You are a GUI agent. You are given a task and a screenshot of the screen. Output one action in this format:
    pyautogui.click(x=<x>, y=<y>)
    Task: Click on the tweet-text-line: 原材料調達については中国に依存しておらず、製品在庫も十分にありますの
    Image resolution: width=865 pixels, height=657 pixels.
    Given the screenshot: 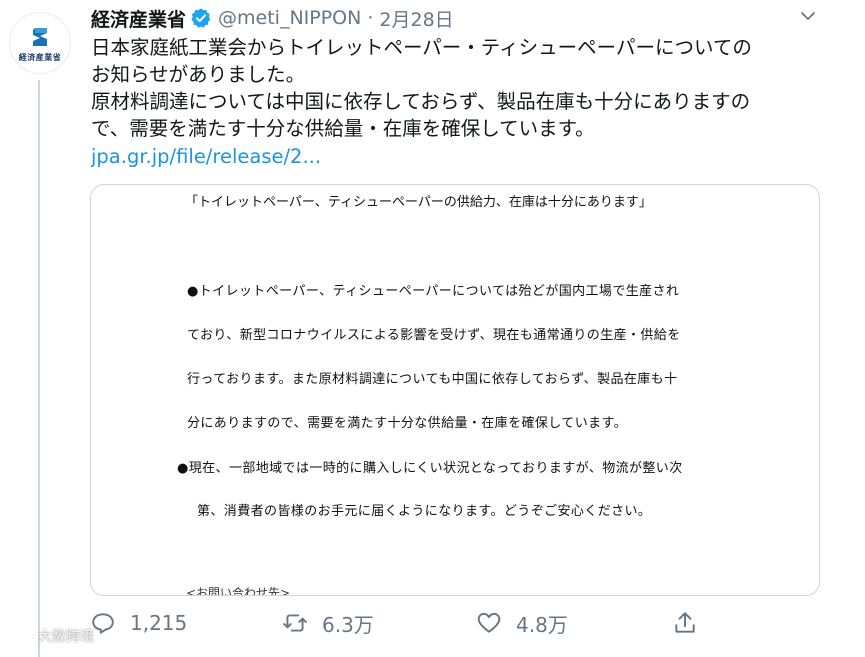 What is the action you would take?
    pyautogui.click(x=421, y=101)
    